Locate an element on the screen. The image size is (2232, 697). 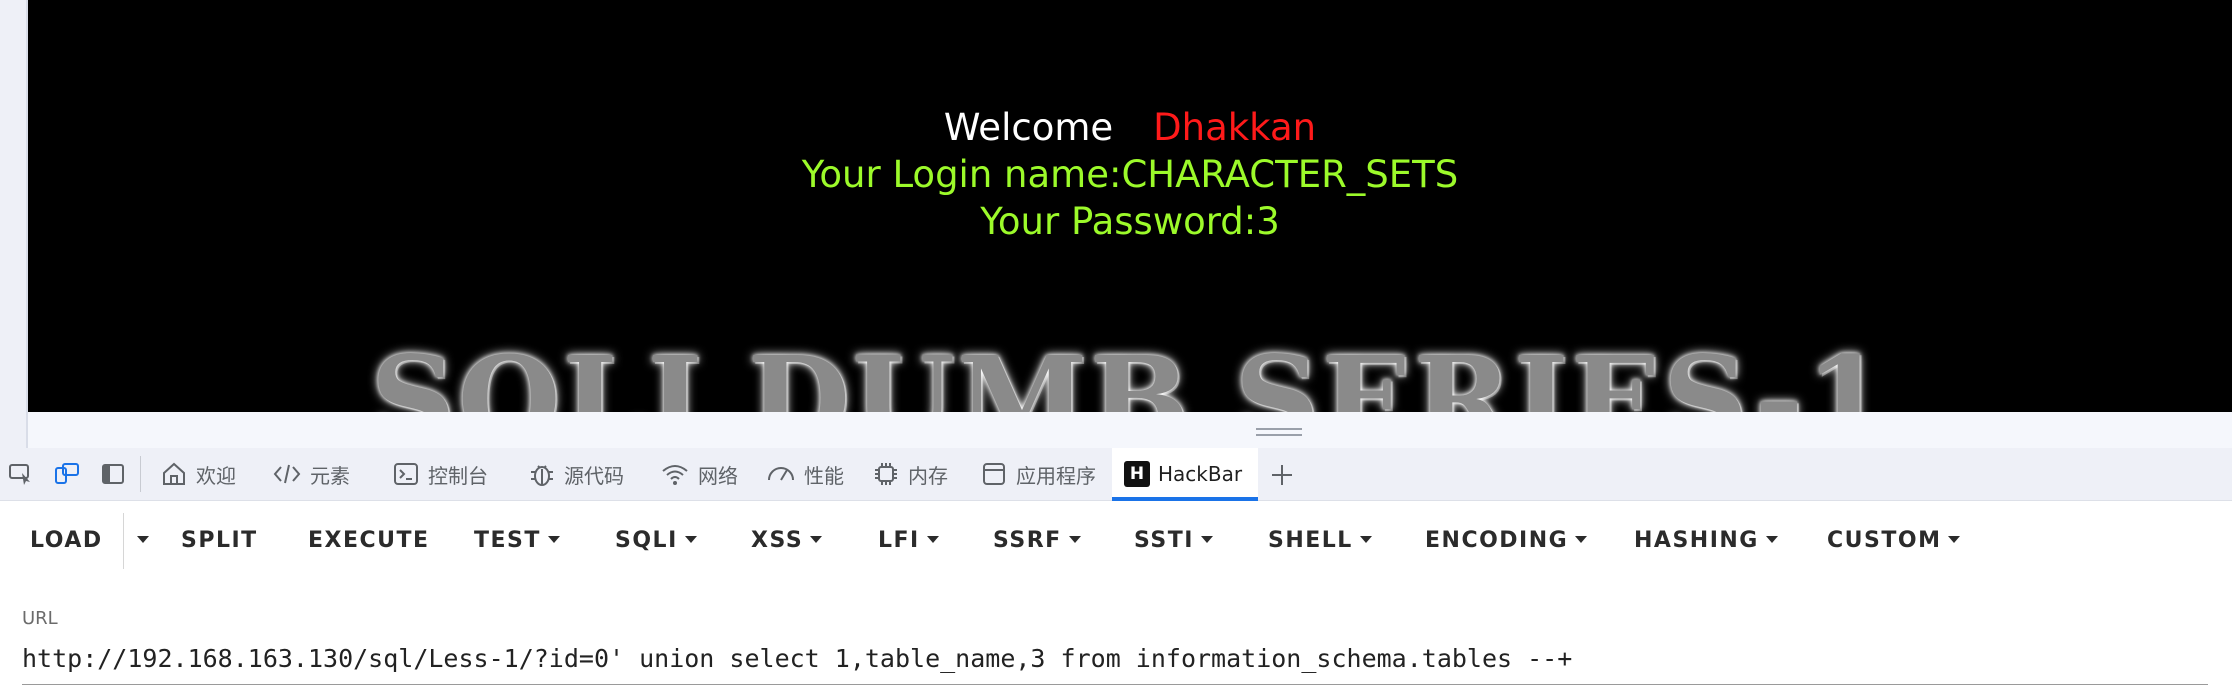
banner-image: SQLI DUMB SERIES-1 is located at coordinates (1130, 371).